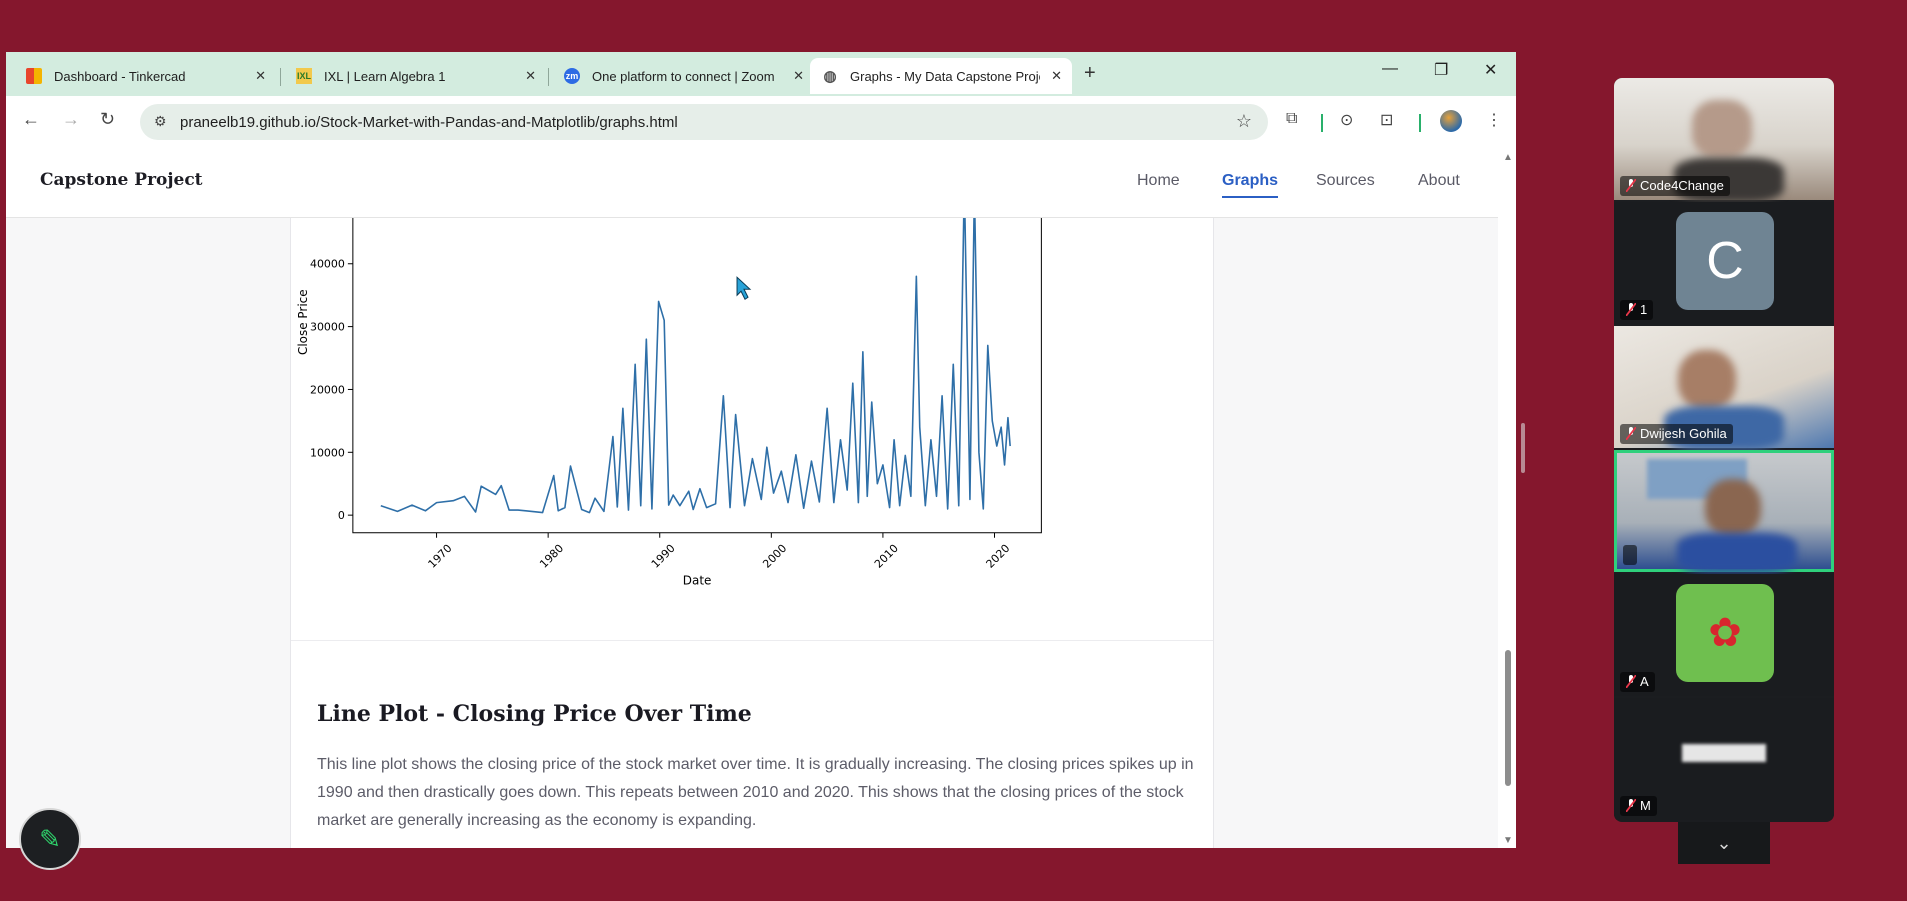  What do you see at coordinates (304, 76) in the screenshot?
I see `ixl-icon: IXL` at bounding box center [304, 76].